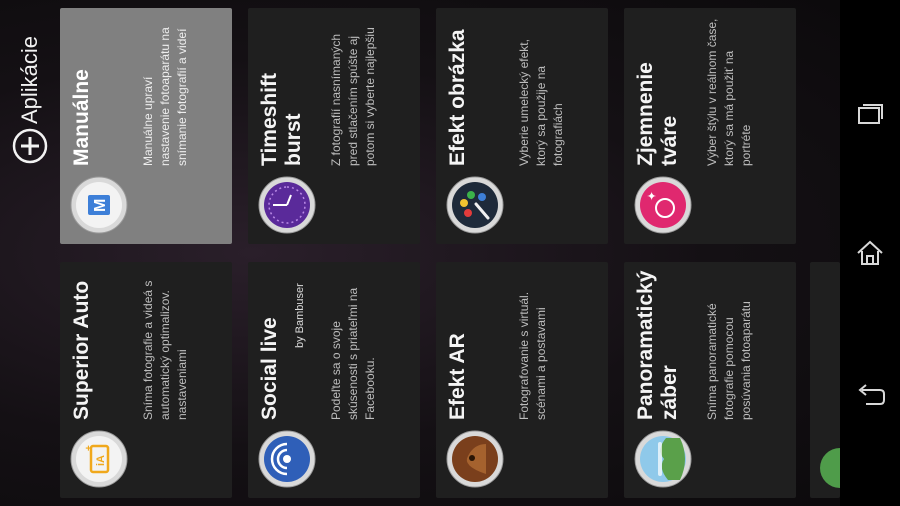  Describe the element at coordinates (287, 205) in the screenshot. I see `timeshift-burst-icon` at that location.